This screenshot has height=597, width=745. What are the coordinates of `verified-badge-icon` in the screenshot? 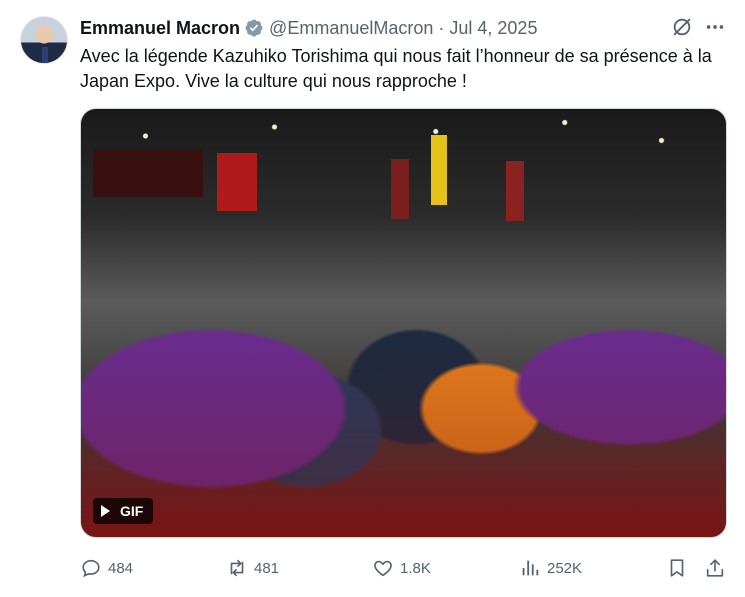 It's located at (254, 28).